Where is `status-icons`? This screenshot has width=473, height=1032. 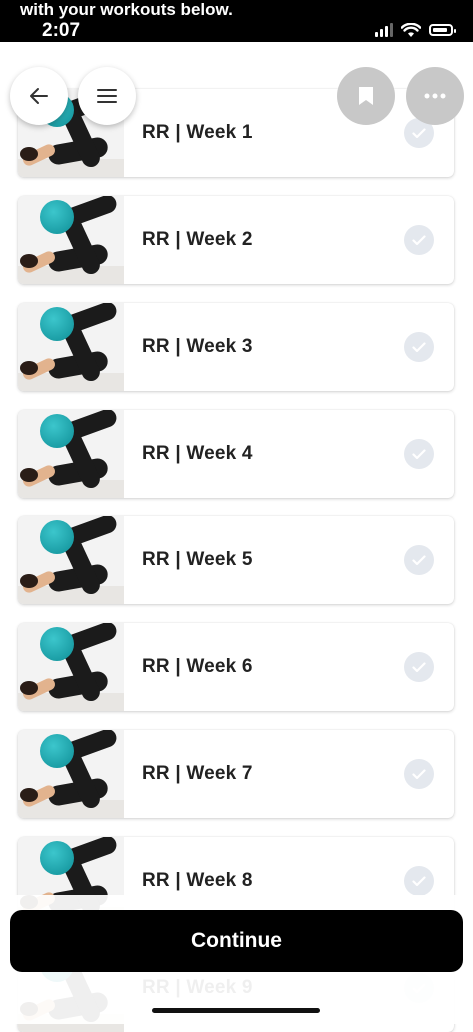 status-icons is located at coordinates (415, 30).